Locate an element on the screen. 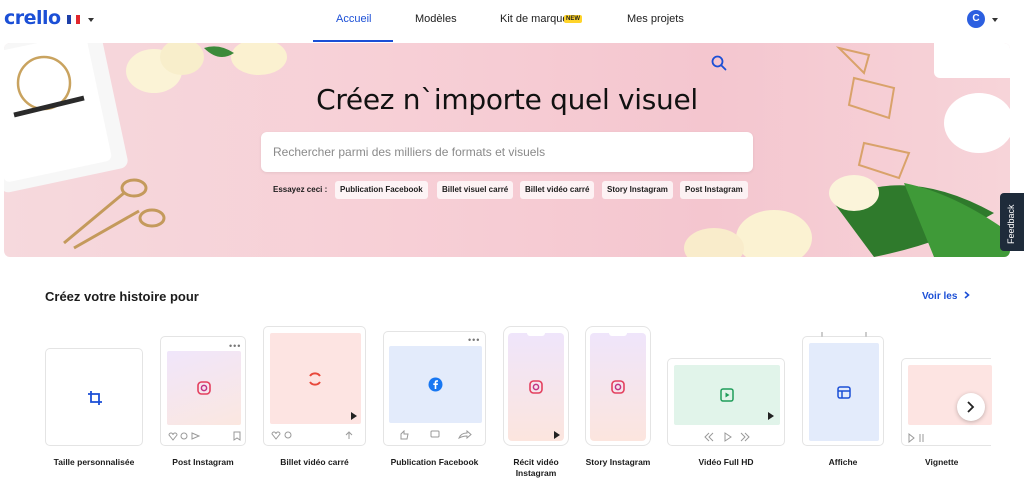  format-label: Post Instagram is located at coordinates (203, 462).